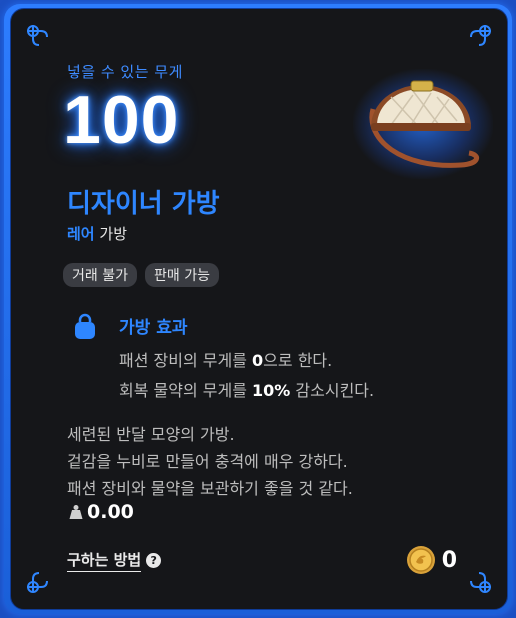 The image size is (516, 618). I want to click on item-weight: 0.00, so click(101, 512).